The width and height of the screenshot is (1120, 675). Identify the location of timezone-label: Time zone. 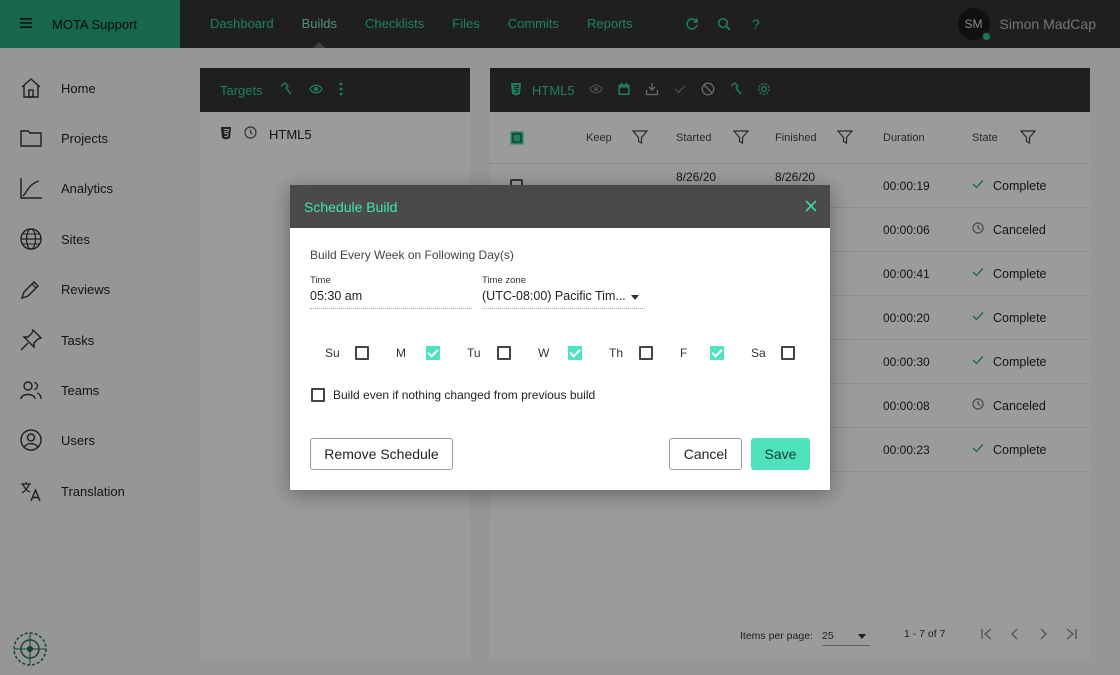
(504, 280).